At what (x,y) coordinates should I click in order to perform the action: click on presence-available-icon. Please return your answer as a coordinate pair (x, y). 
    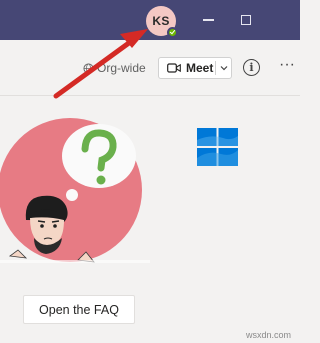
    Looking at the image, I should click on (172, 32).